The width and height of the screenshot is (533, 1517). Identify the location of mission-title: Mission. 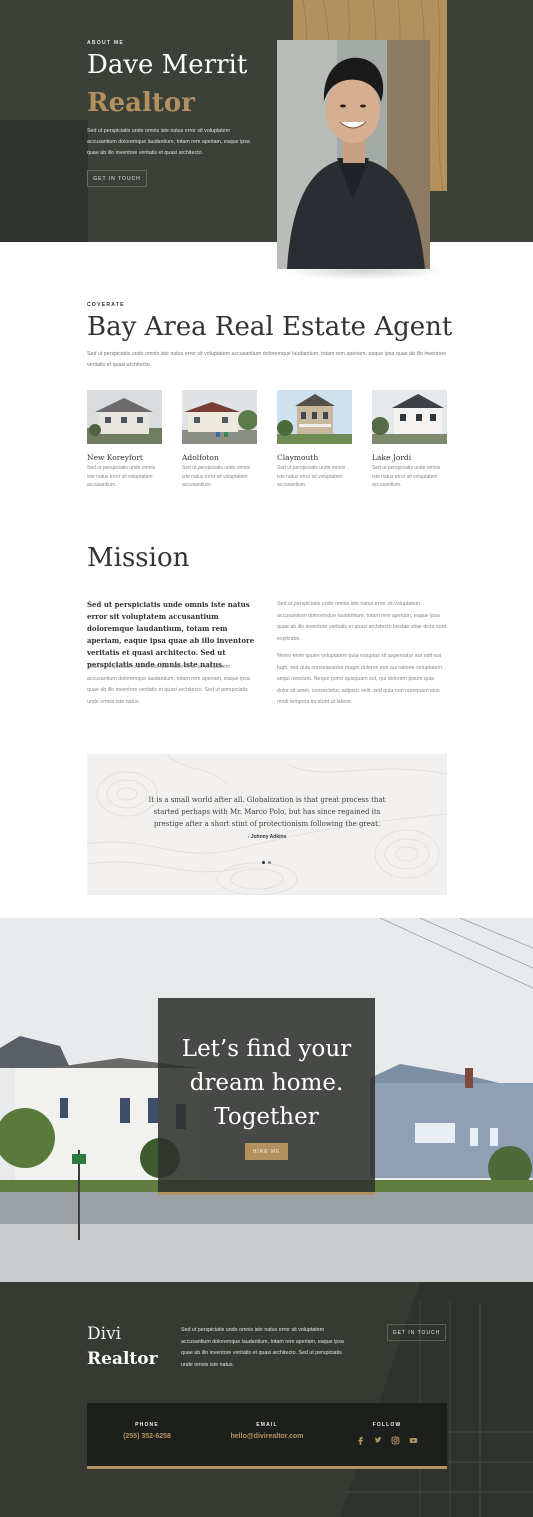
(138, 558).